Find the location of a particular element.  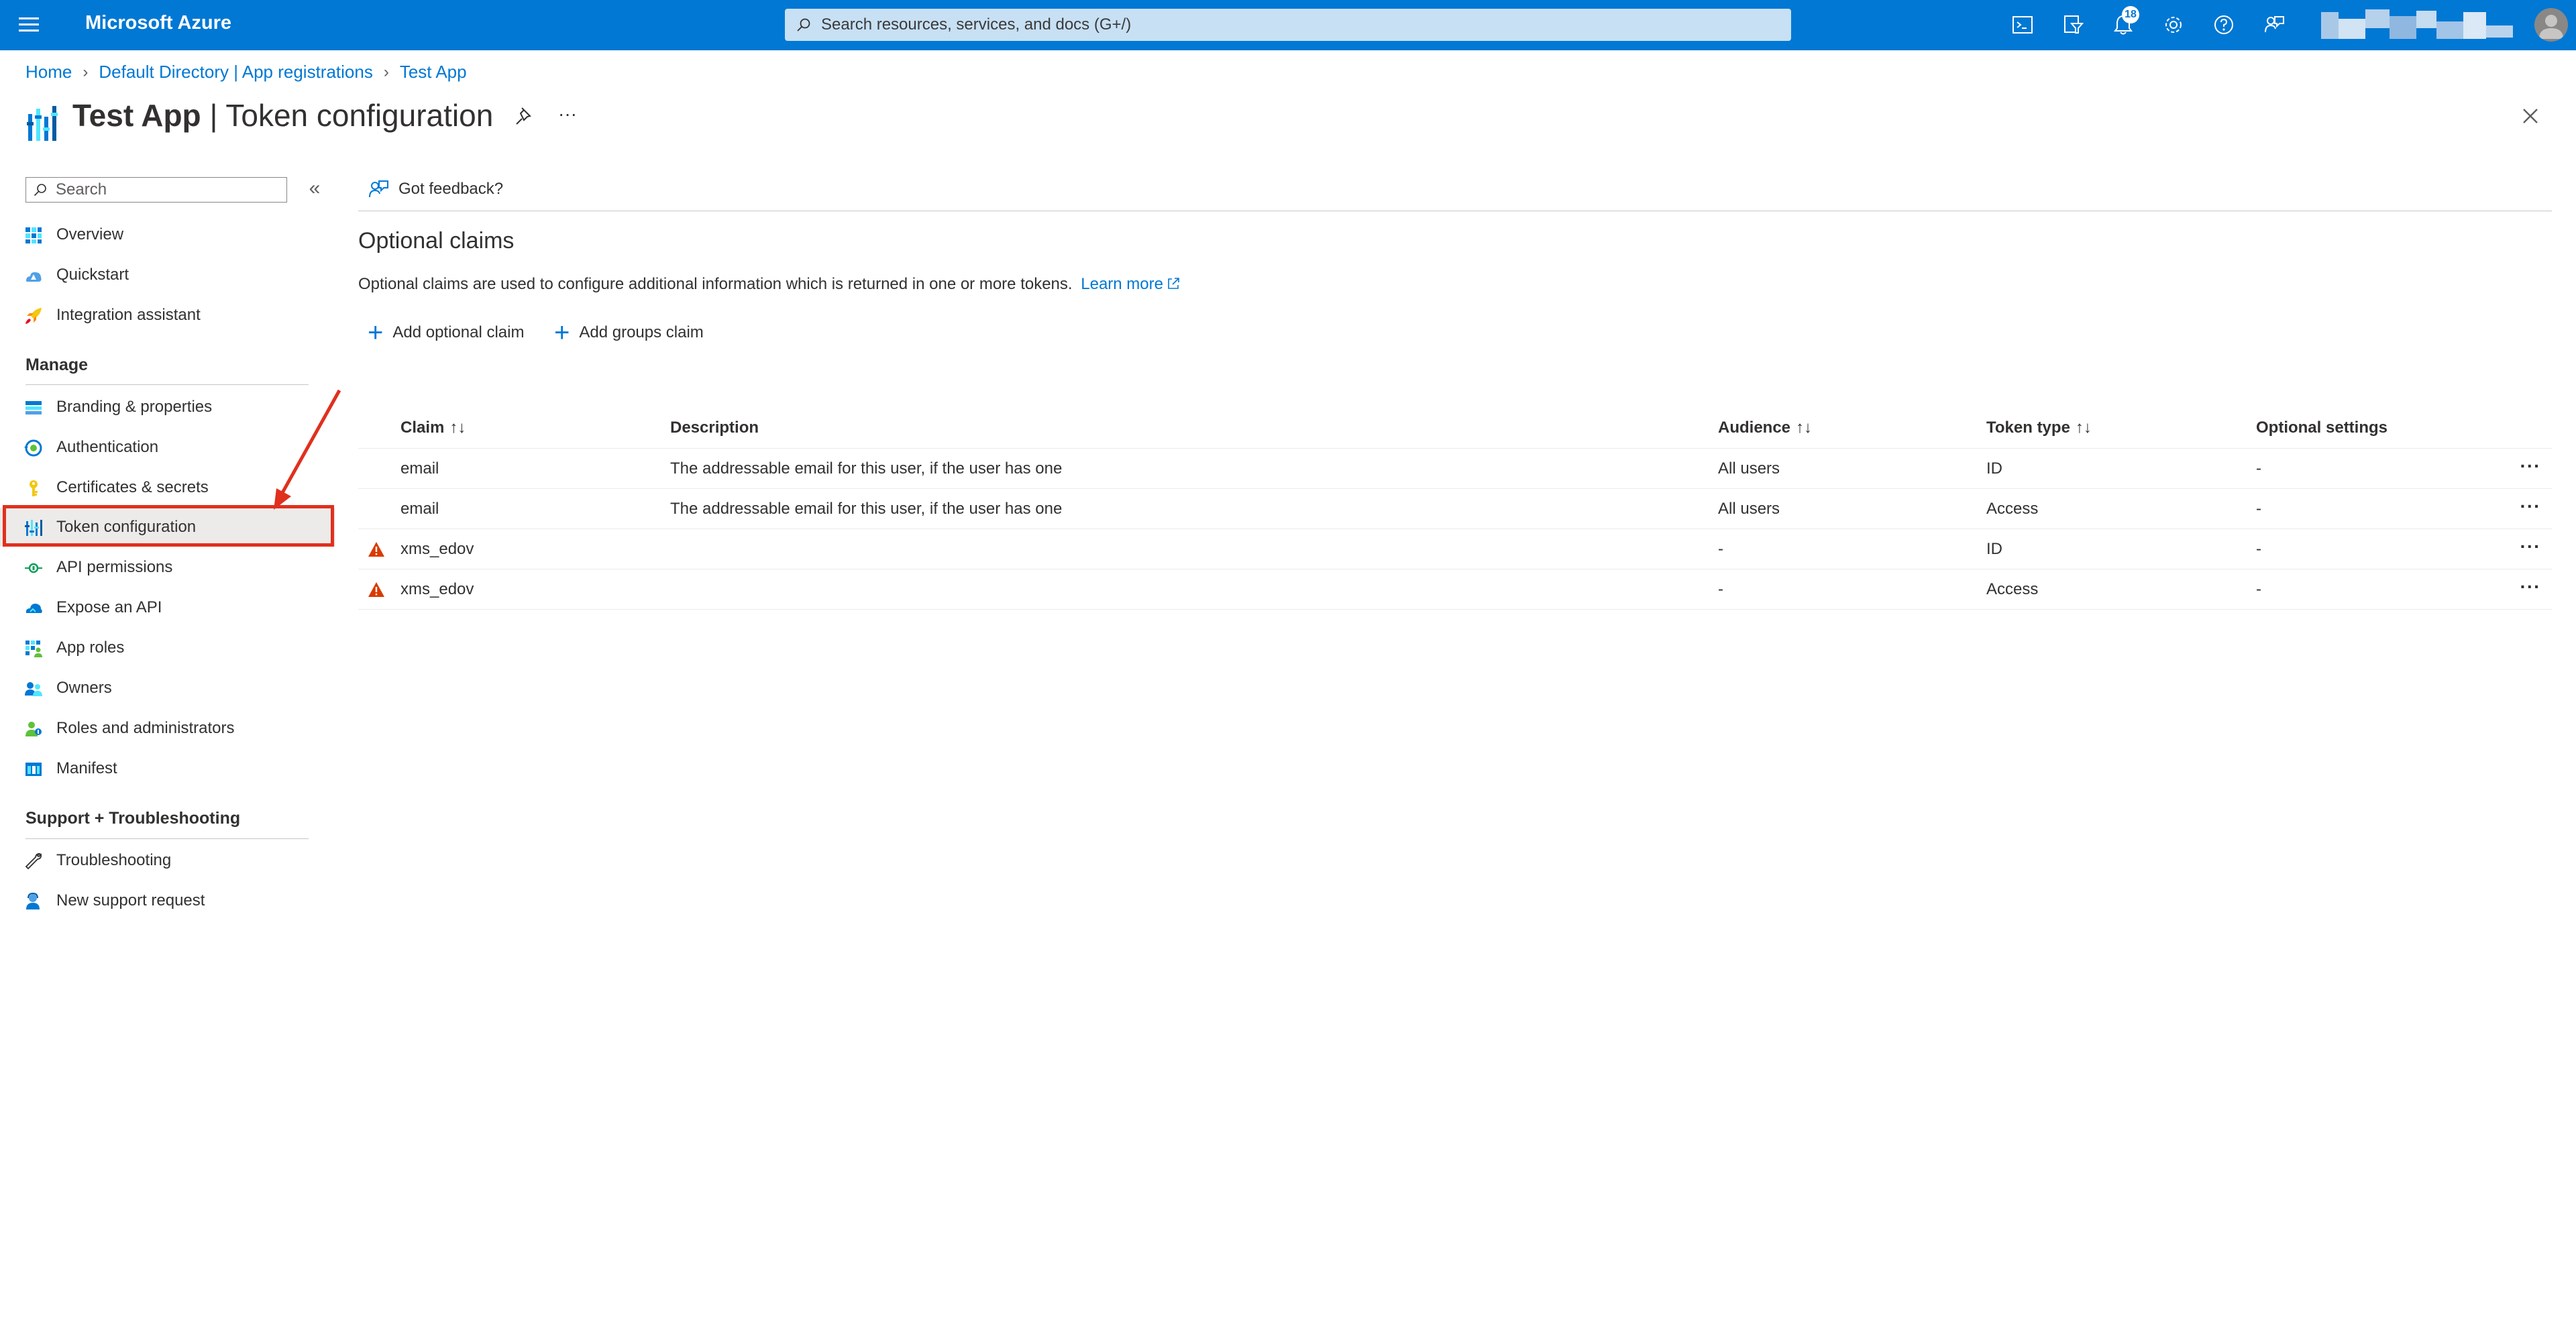

sidebar-item-label: Expose an API is located at coordinates (109, 607).